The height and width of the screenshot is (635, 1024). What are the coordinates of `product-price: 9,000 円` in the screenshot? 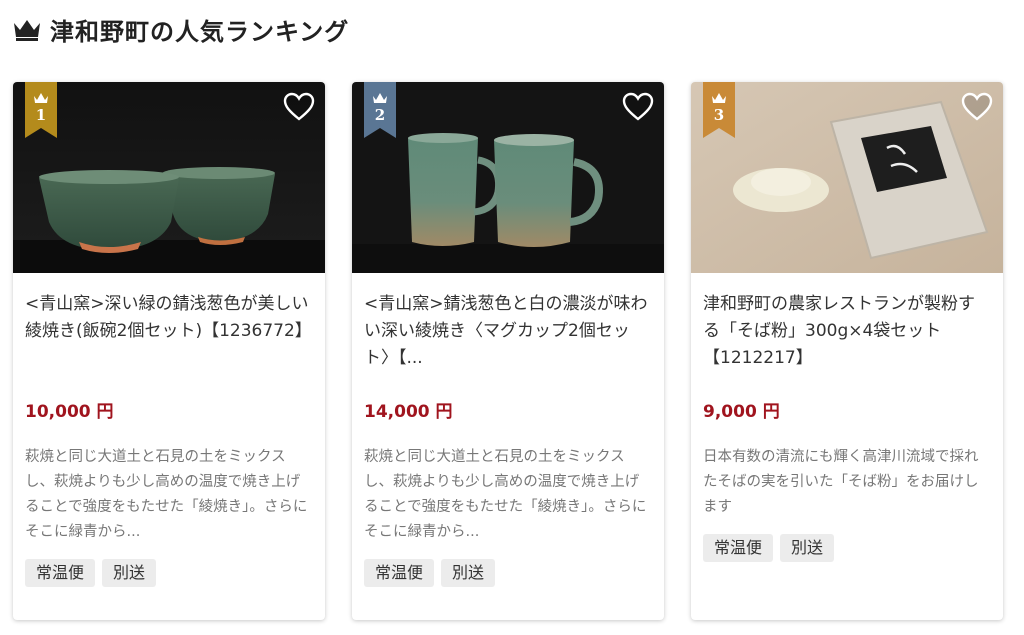 It's located at (741, 412).